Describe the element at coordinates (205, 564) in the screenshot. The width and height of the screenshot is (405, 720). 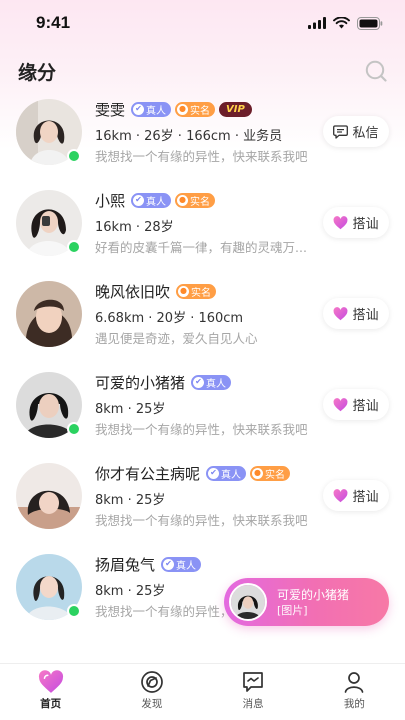
I see `name-row: 扬眉兔气 ✔ 真人` at that location.